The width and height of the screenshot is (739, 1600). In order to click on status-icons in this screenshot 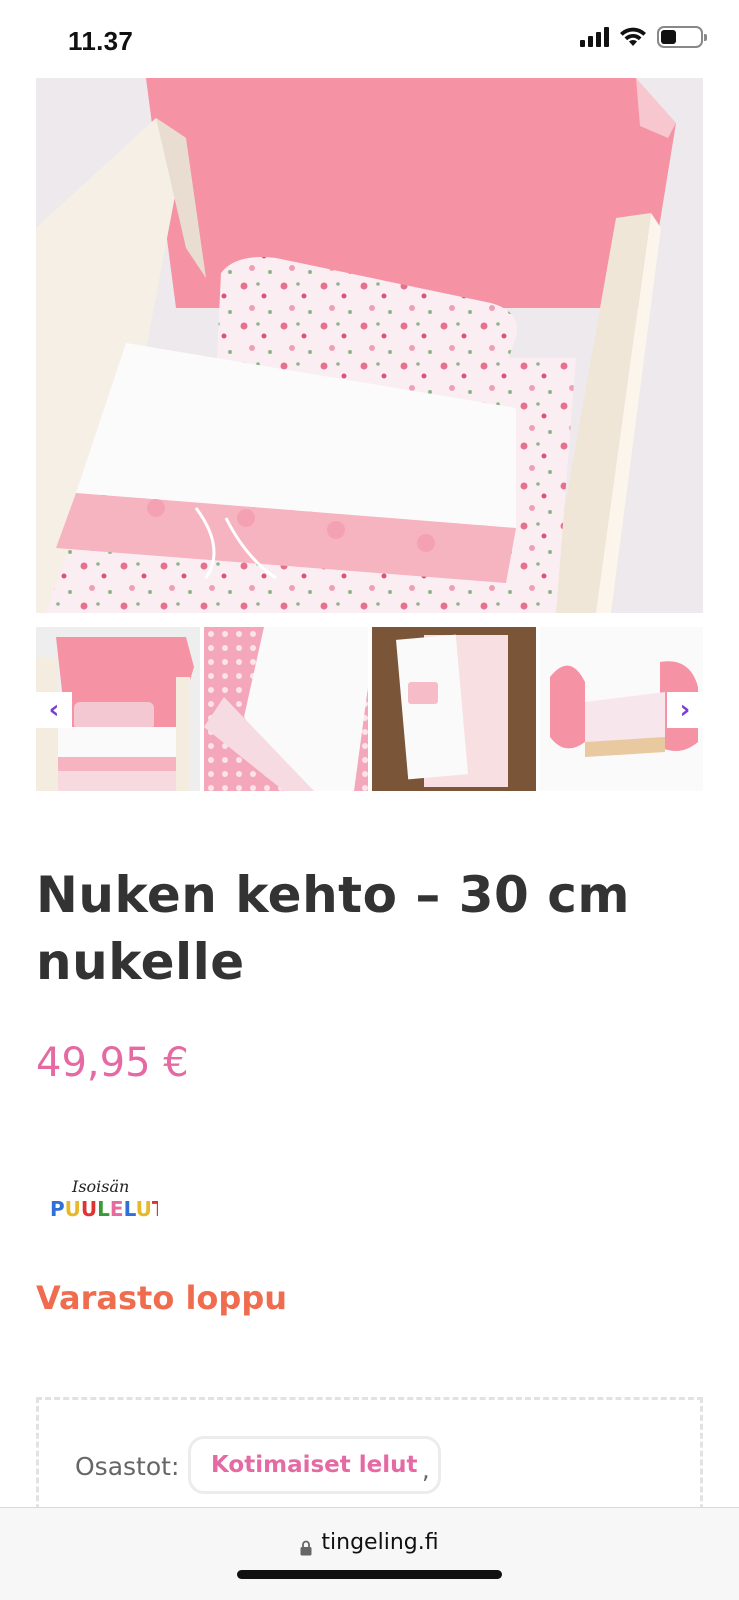, I will do `click(643, 37)`.